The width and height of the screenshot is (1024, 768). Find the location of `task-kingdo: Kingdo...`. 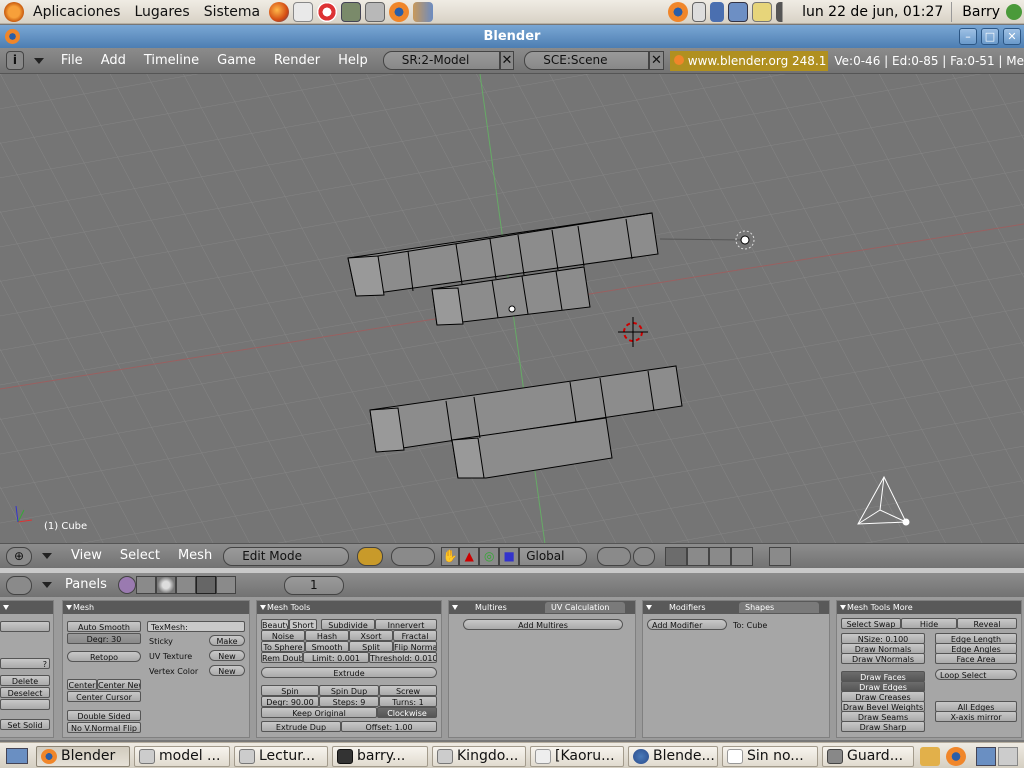

task-kingdo: Kingdo... is located at coordinates (479, 756).